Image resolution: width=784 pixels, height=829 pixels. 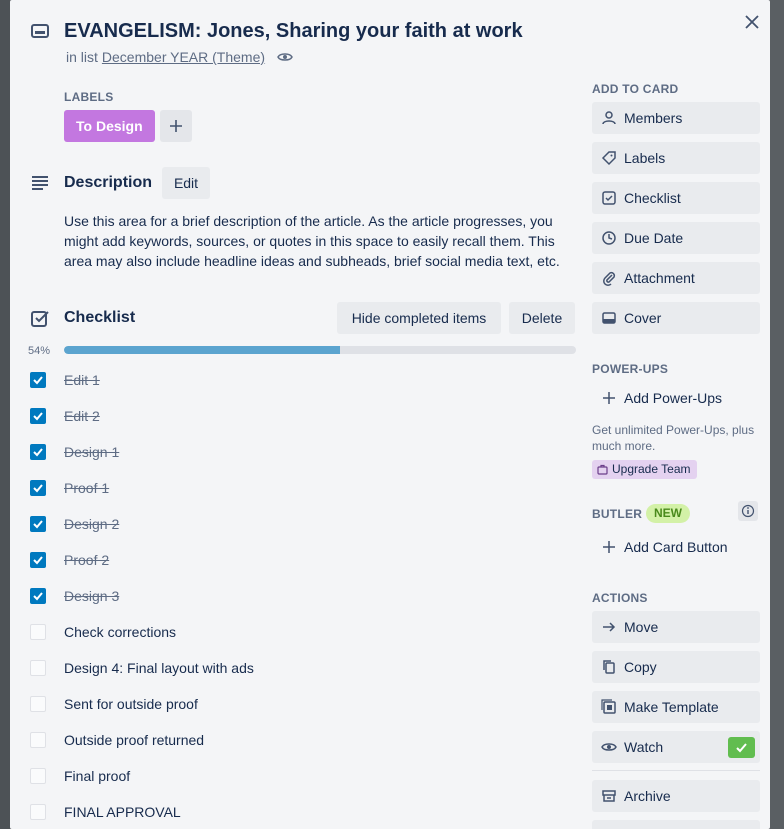 I want to click on checklist-item: Final proof, so click(x=300, y=776).